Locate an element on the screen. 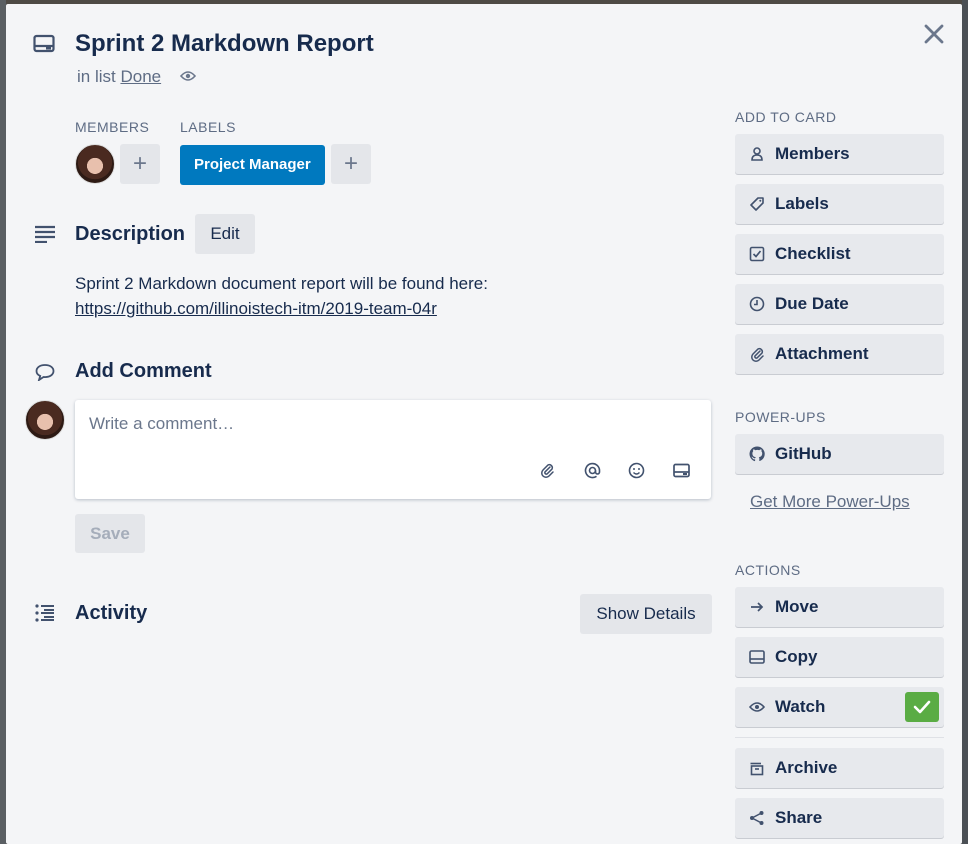  labels-button: Labels is located at coordinates (839, 204).